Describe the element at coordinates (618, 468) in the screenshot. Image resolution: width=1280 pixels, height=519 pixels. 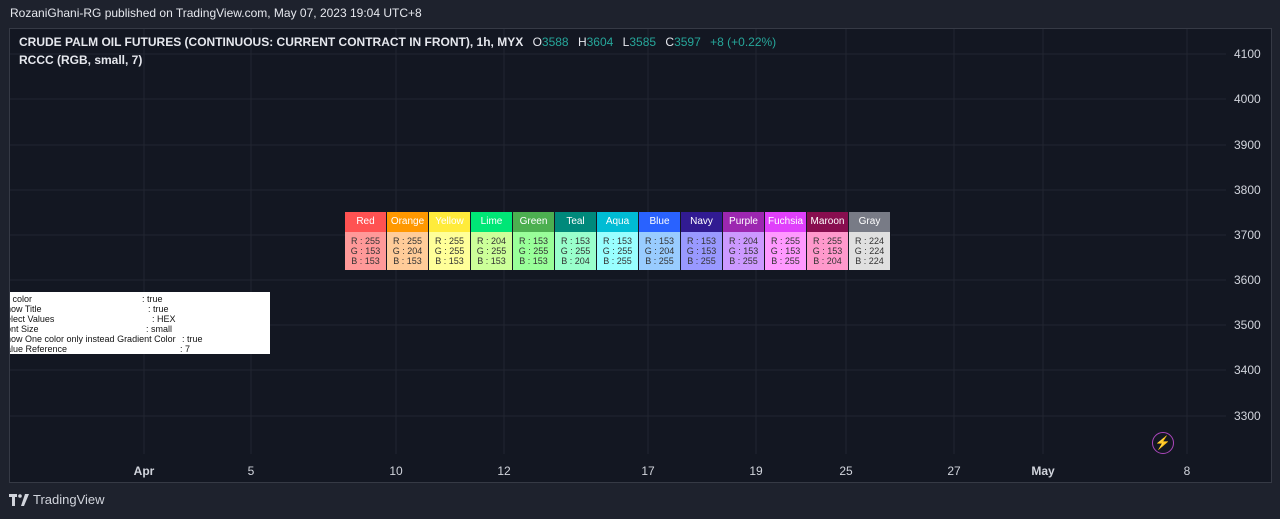
I see `time-axis: Apr 5 10 12 17 19 25 27 May 8` at that location.